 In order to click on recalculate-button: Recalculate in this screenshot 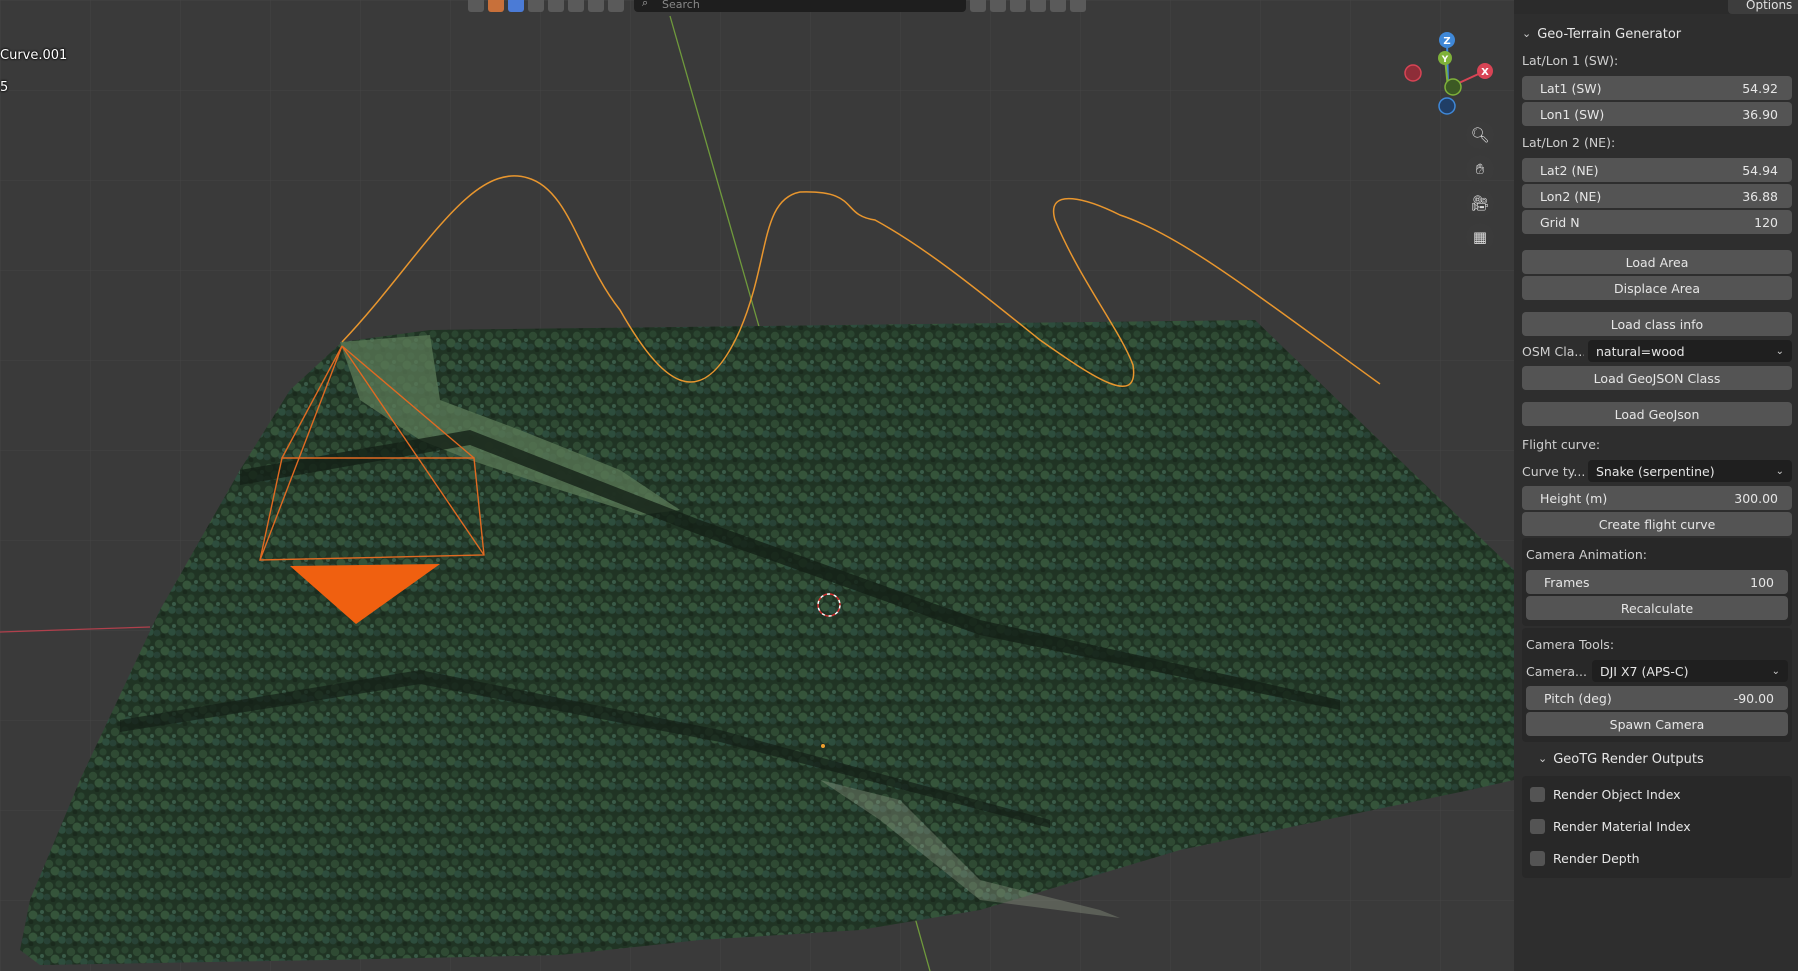, I will do `click(1657, 608)`.